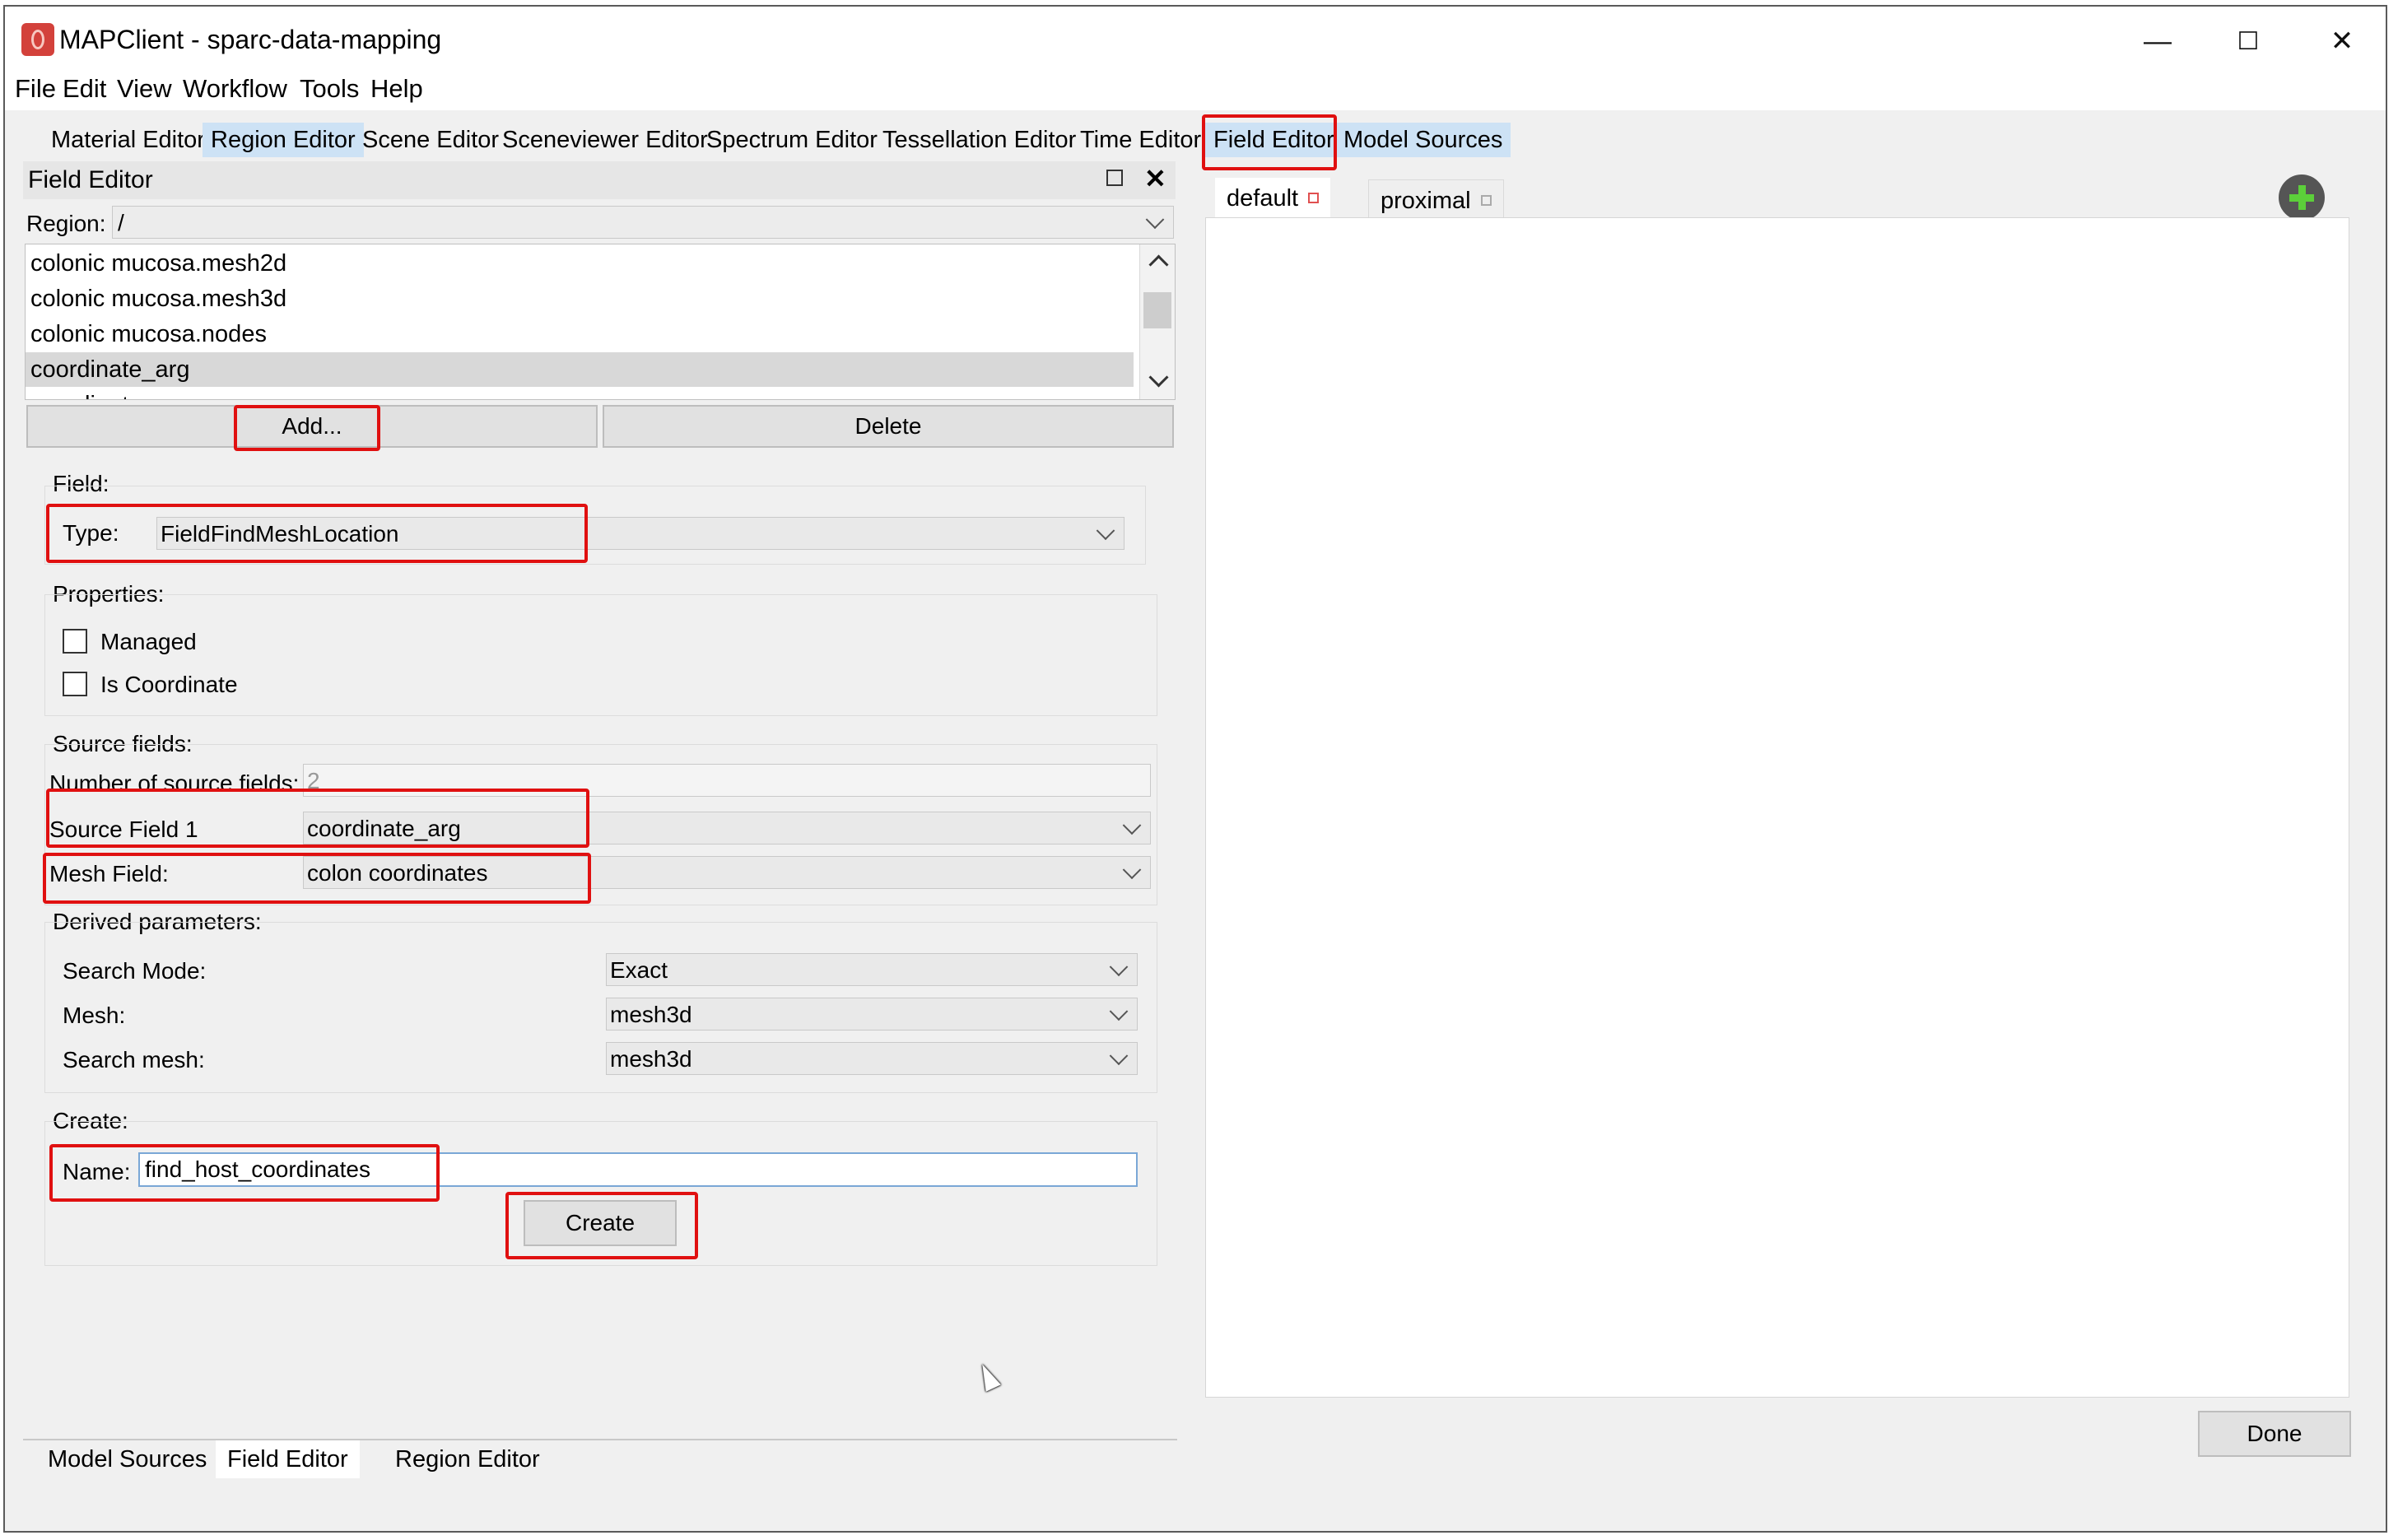 The image size is (2398, 1540). Describe the element at coordinates (134, 1060) in the screenshot. I see `search-mesh-label: Search mesh:` at that location.